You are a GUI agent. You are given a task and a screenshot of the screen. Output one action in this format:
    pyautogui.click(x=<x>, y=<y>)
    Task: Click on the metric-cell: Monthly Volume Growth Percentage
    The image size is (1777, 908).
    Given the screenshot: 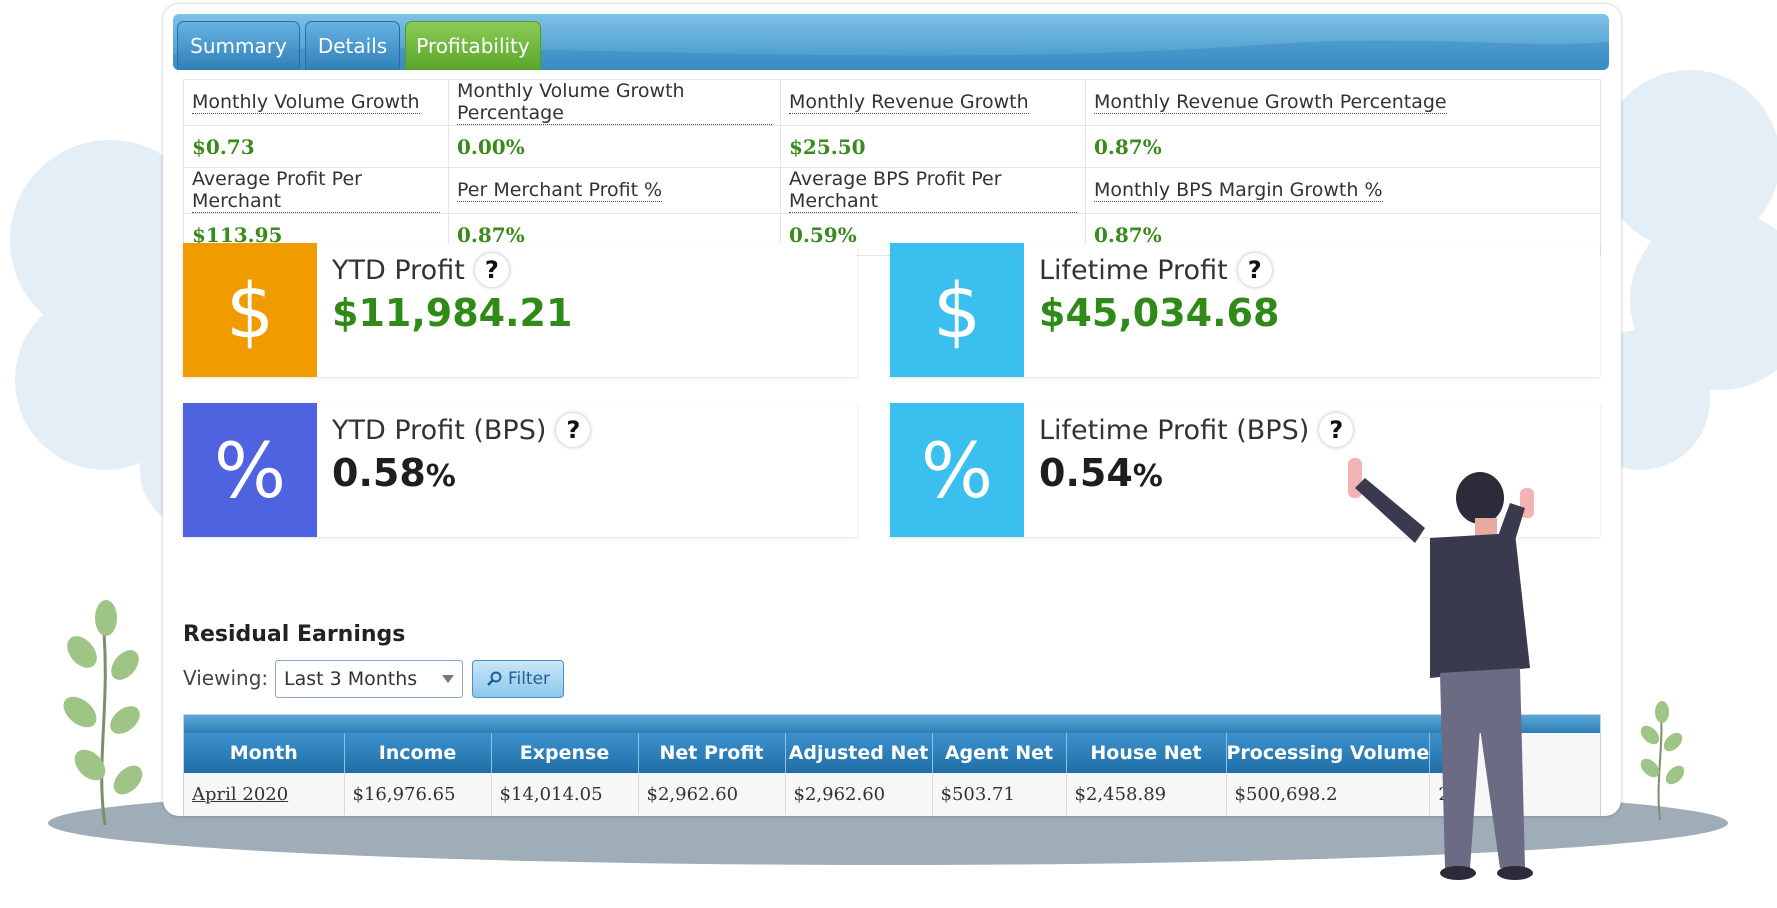 What is the action you would take?
    pyautogui.click(x=614, y=102)
    